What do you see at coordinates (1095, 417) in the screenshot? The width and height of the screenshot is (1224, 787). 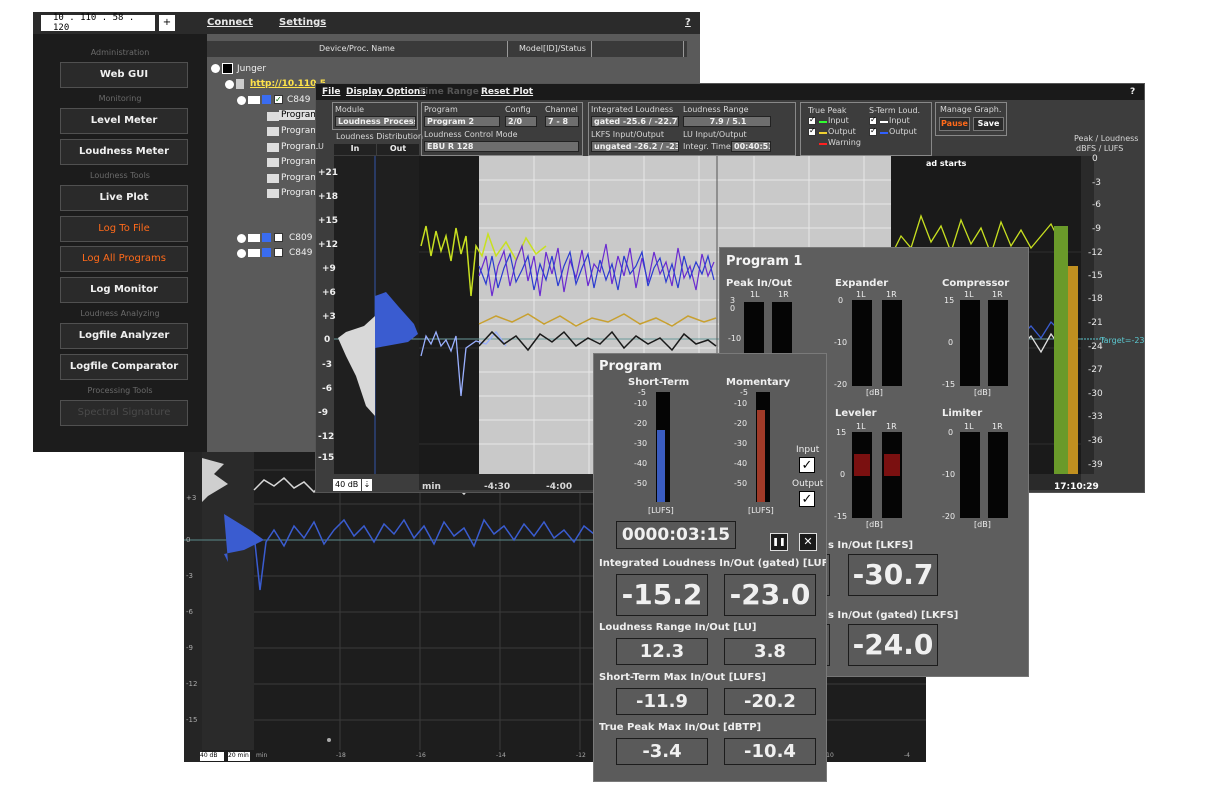 I see `right-tick: -33` at bounding box center [1095, 417].